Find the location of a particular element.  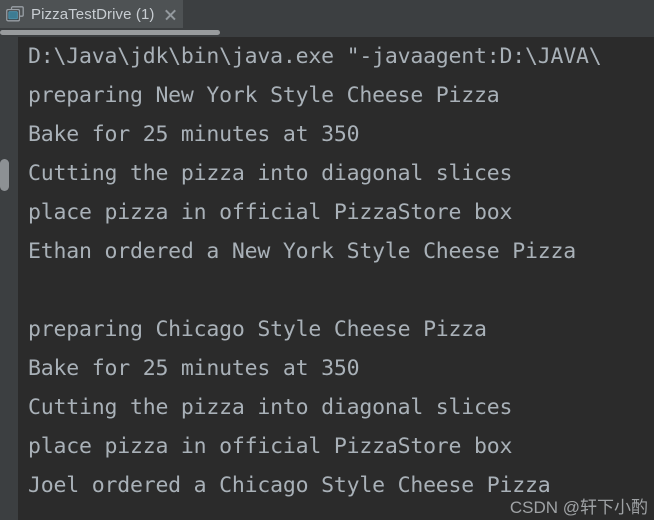

console-gutter is located at coordinates (9, 278).